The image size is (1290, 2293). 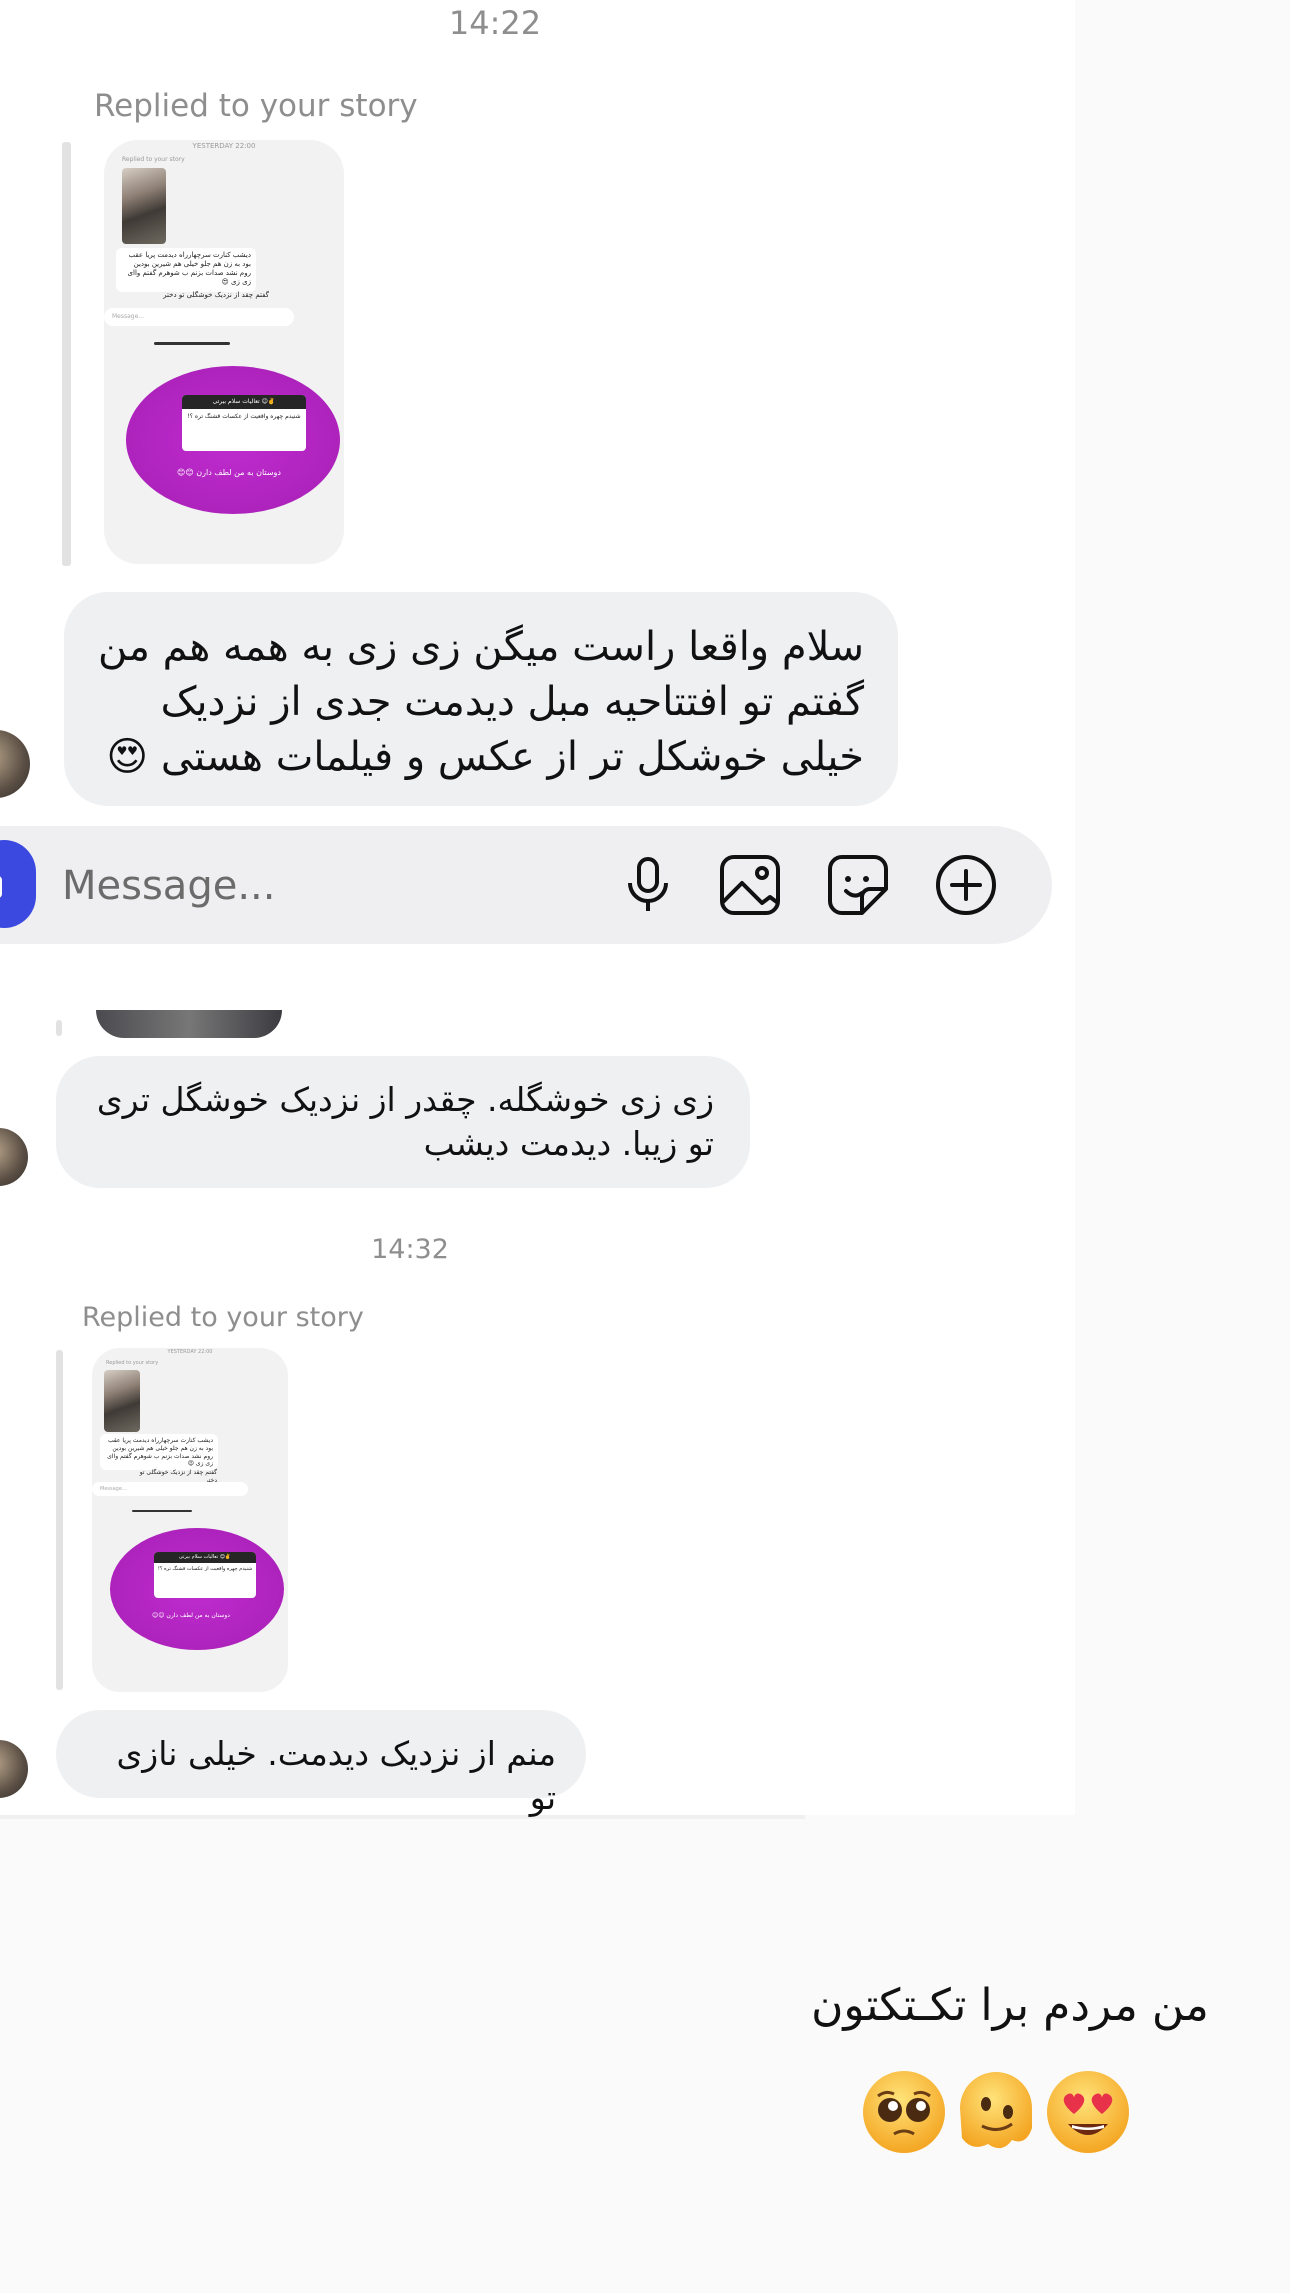 I want to click on image-icon, so click(x=750, y=885).